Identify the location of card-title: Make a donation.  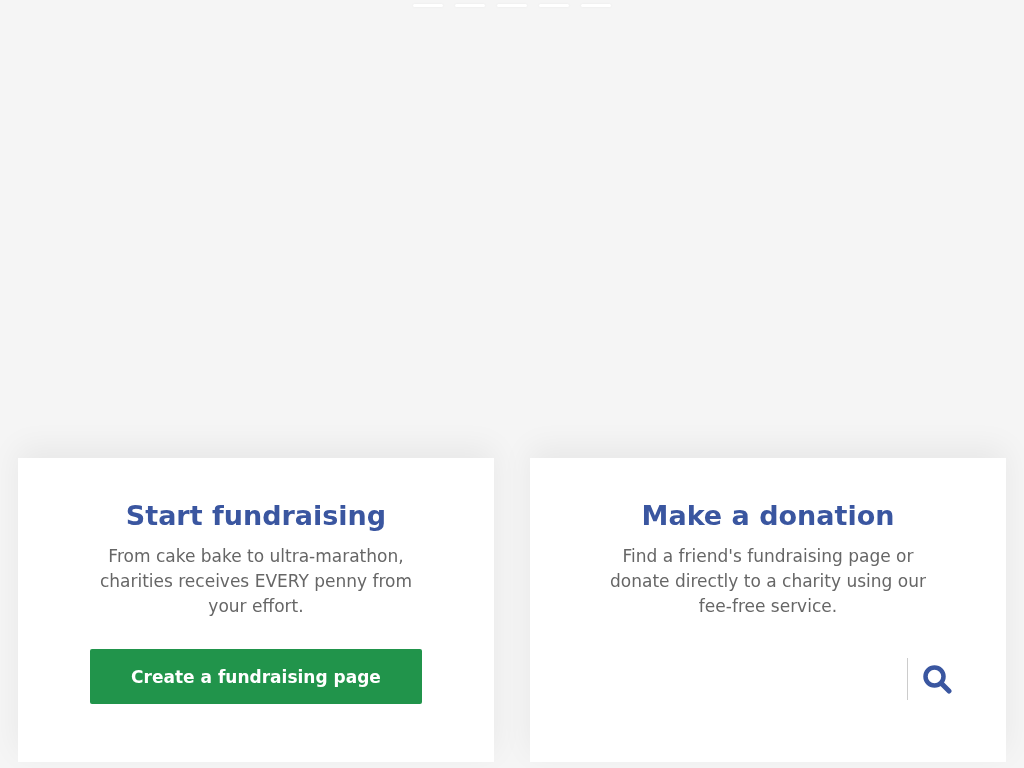
(768, 516).